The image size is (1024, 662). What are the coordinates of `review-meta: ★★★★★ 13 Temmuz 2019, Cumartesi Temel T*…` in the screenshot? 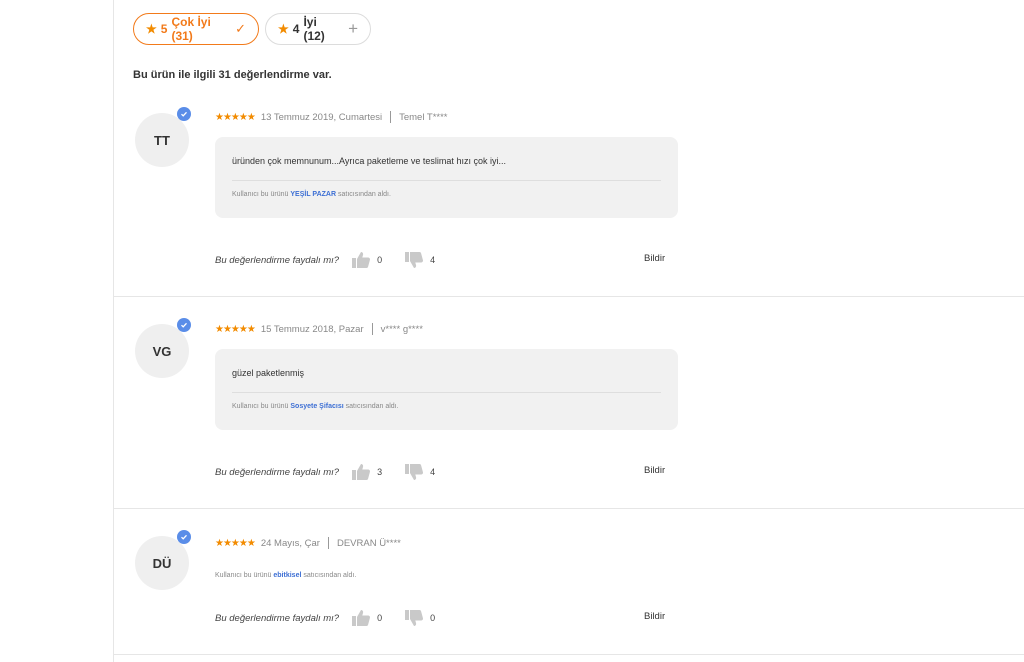 It's located at (331, 117).